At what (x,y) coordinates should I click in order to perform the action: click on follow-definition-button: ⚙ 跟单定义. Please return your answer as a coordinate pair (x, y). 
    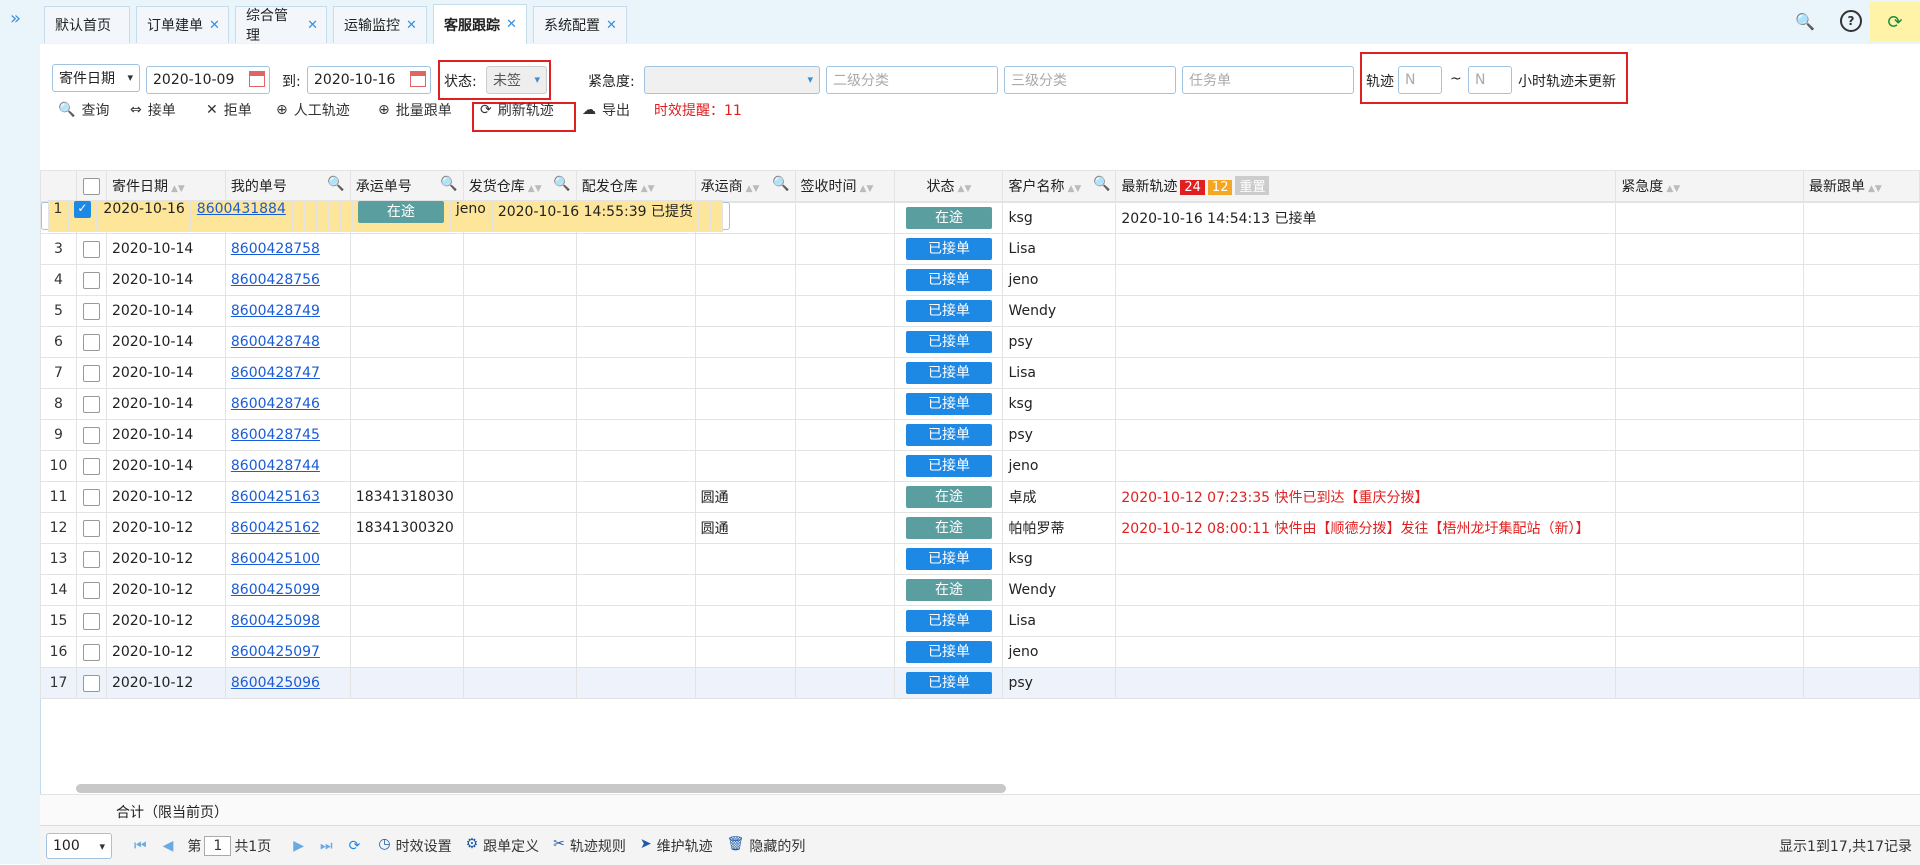
    Looking at the image, I should click on (503, 846).